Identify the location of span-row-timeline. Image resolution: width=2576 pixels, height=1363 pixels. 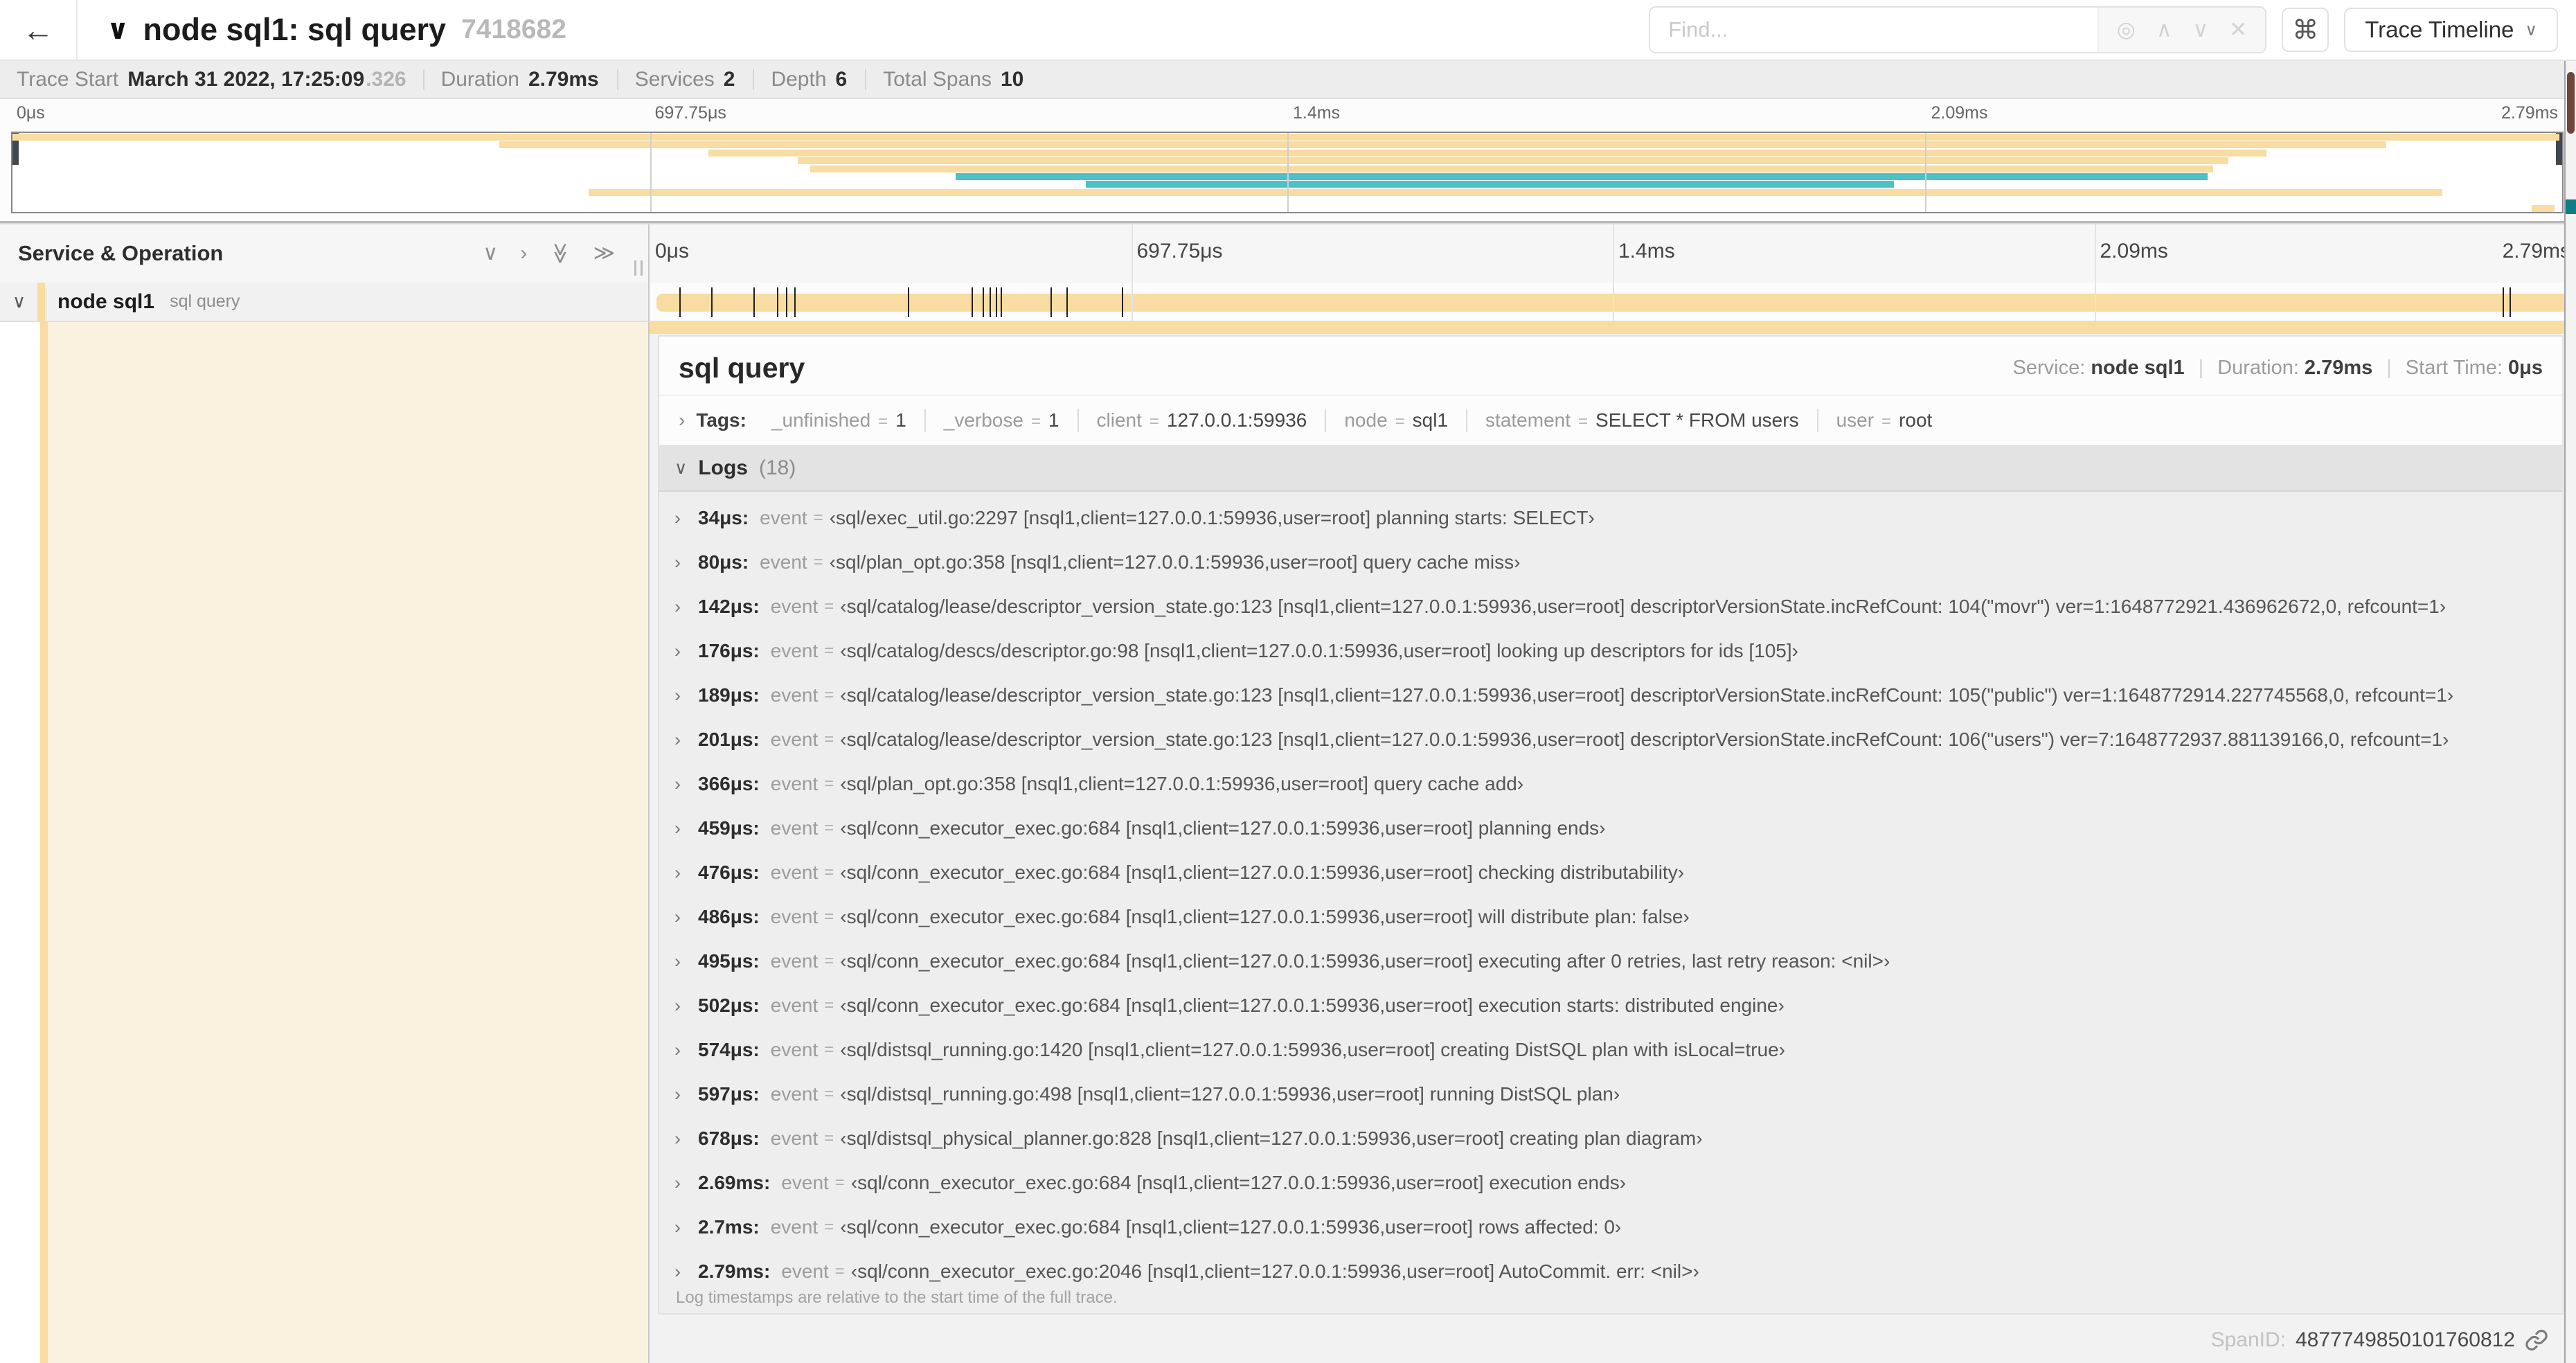
(1613, 303).